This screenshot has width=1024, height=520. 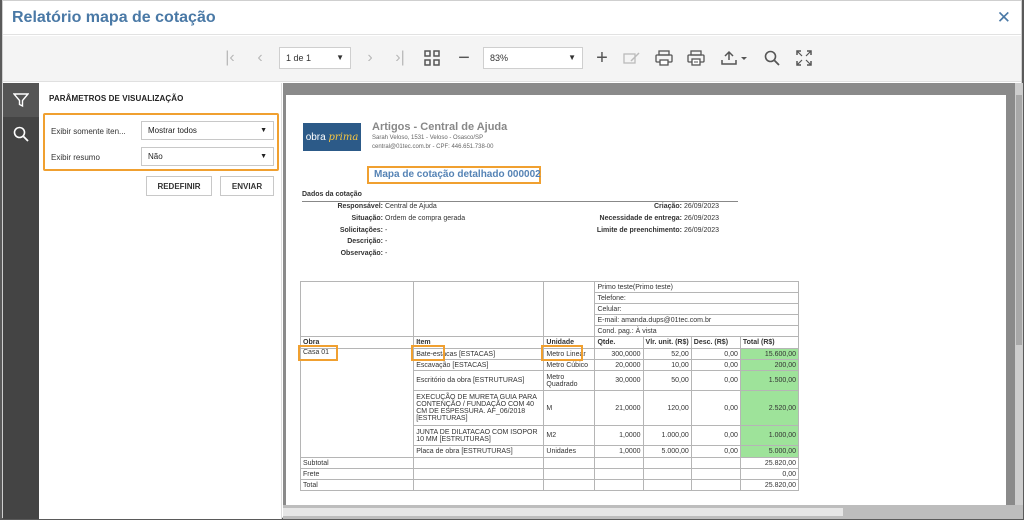 What do you see at coordinates (464, 58) in the screenshot?
I see `zoom-out-icon: −` at bounding box center [464, 58].